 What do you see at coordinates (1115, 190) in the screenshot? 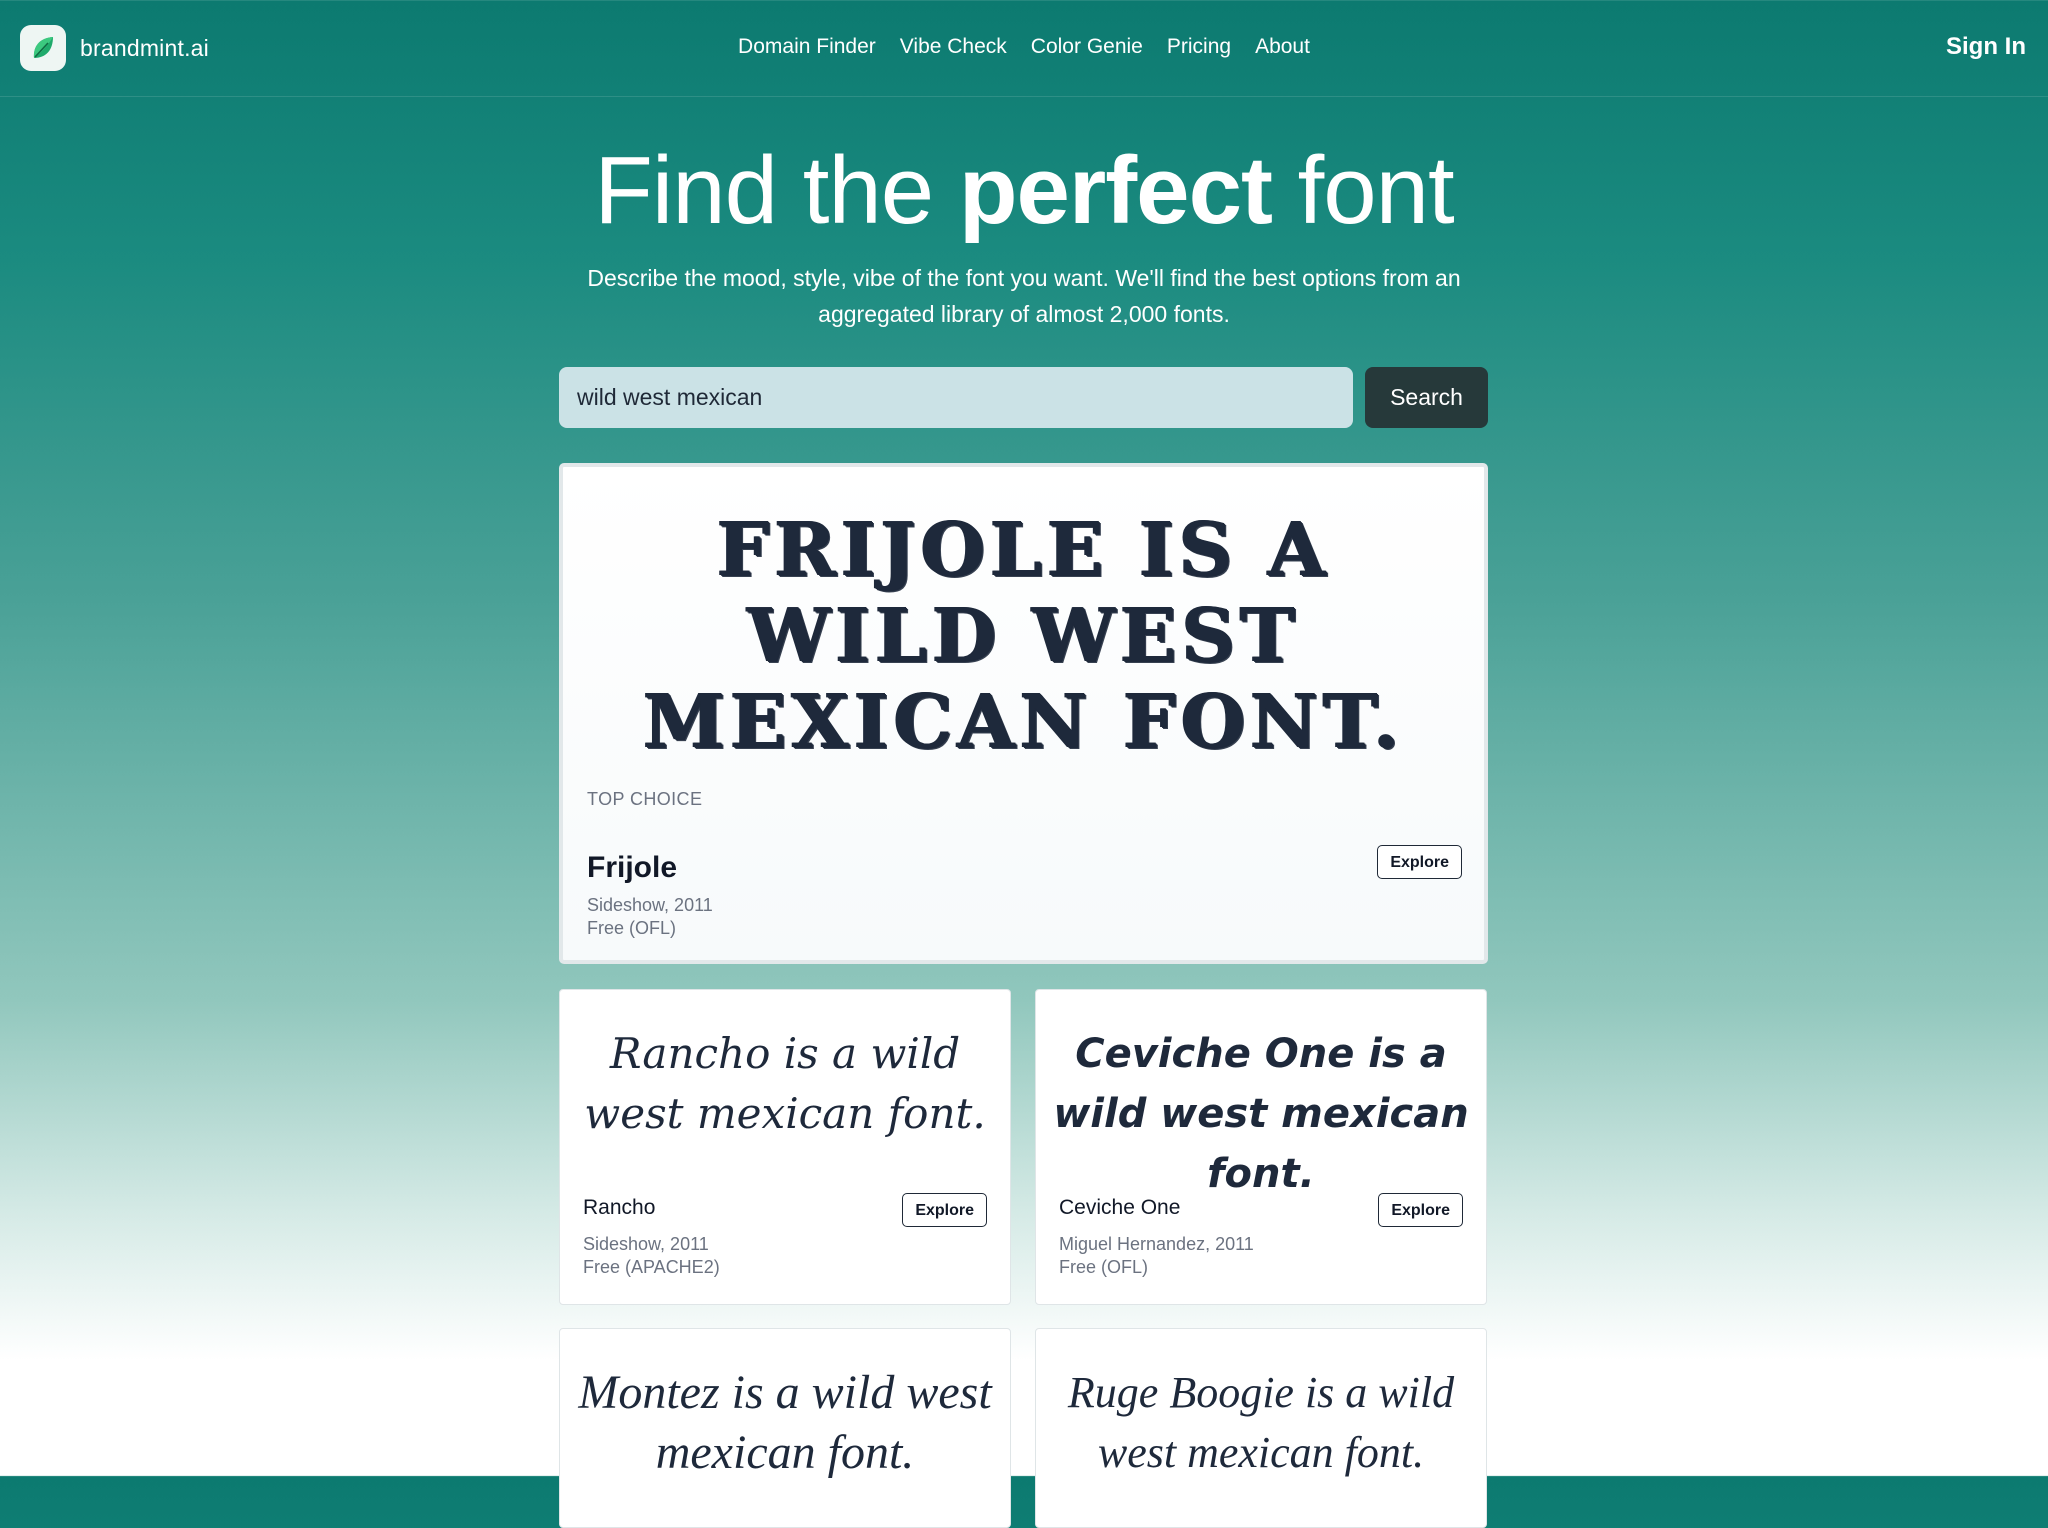
I see `title-text-bold: perfect` at bounding box center [1115, 190].